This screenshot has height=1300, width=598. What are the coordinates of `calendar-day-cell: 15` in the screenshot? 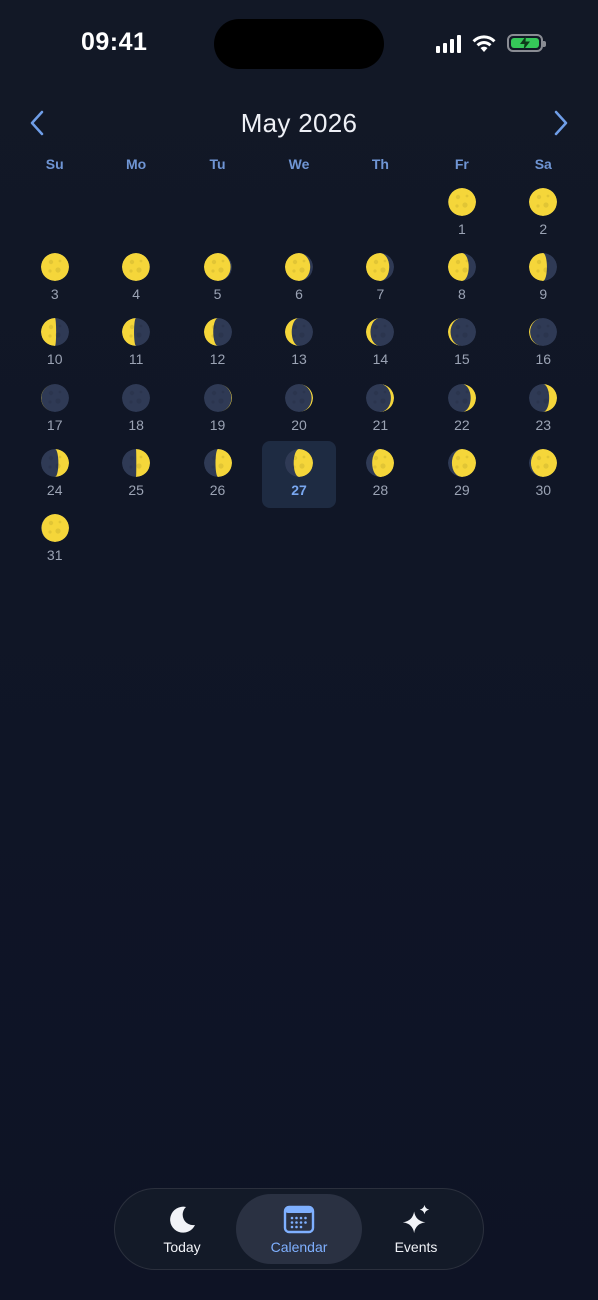 It's located at (461, 346).